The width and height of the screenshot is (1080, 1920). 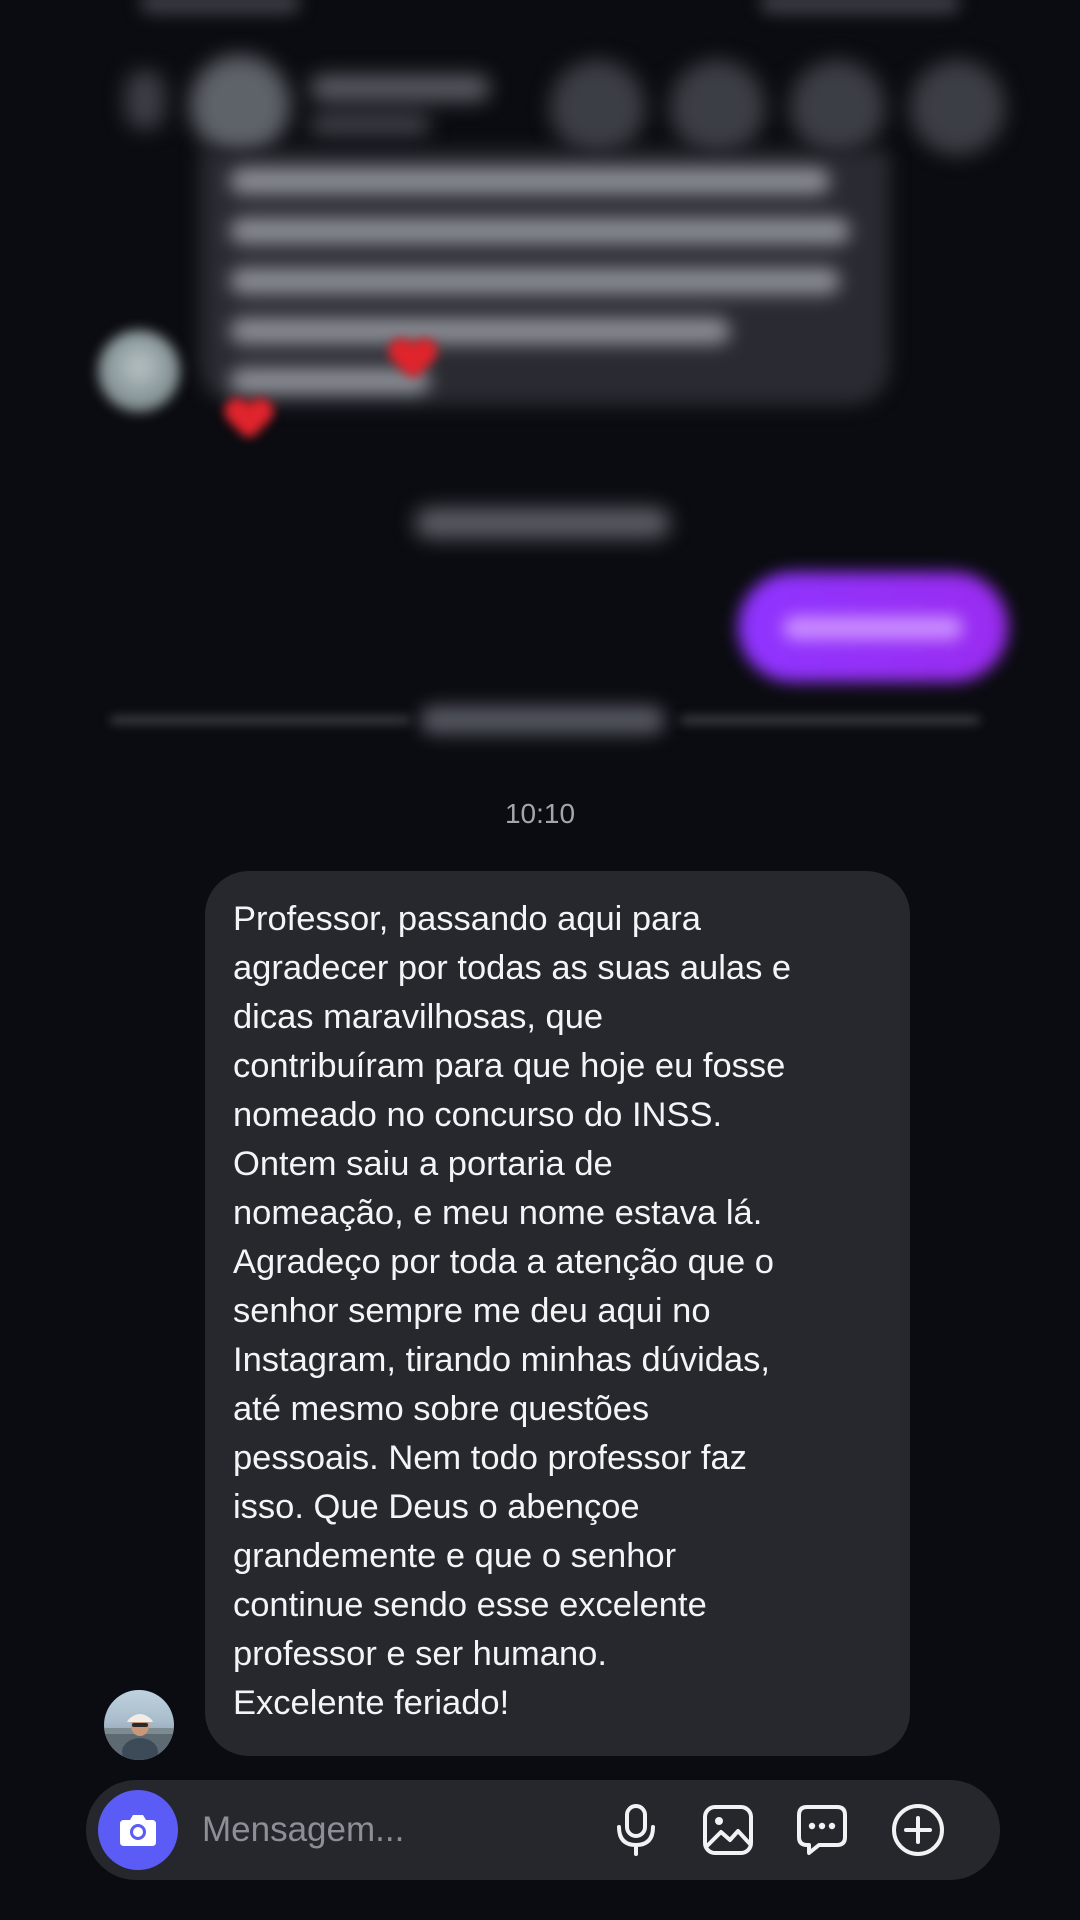 I want to click on heart-emoji, so click(x=413, y=360).